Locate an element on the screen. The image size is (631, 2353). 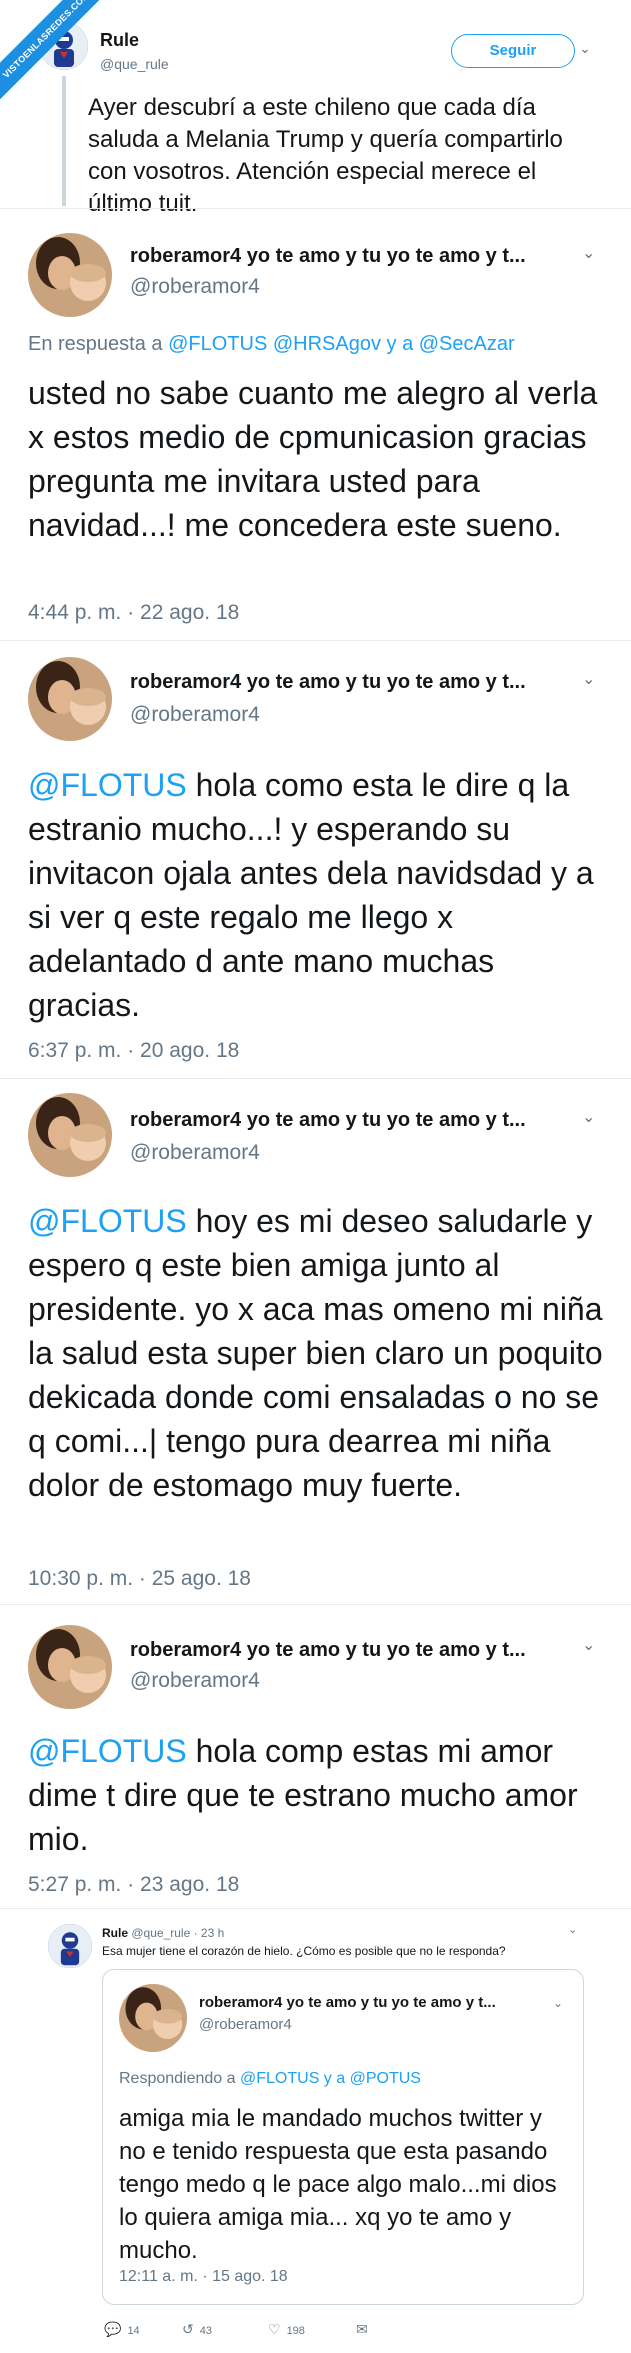
envelope-icon: ✉ is located at coordinates (362, 2329).